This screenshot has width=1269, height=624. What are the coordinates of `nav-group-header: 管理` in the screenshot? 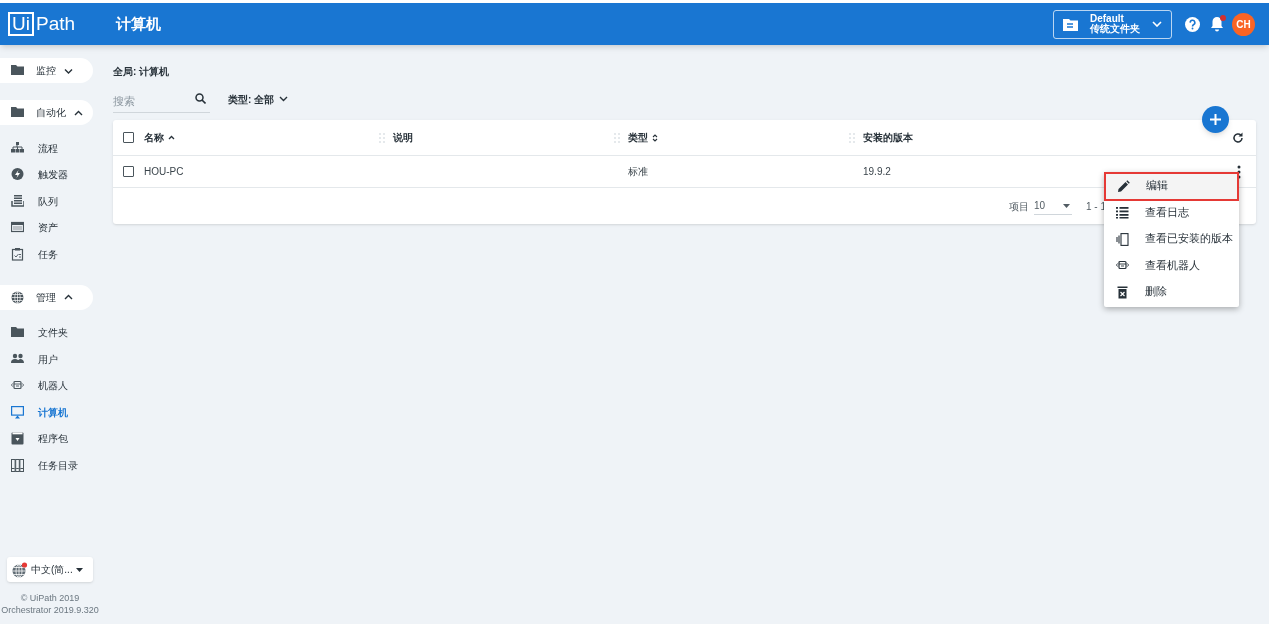 It's located at (46, 297).